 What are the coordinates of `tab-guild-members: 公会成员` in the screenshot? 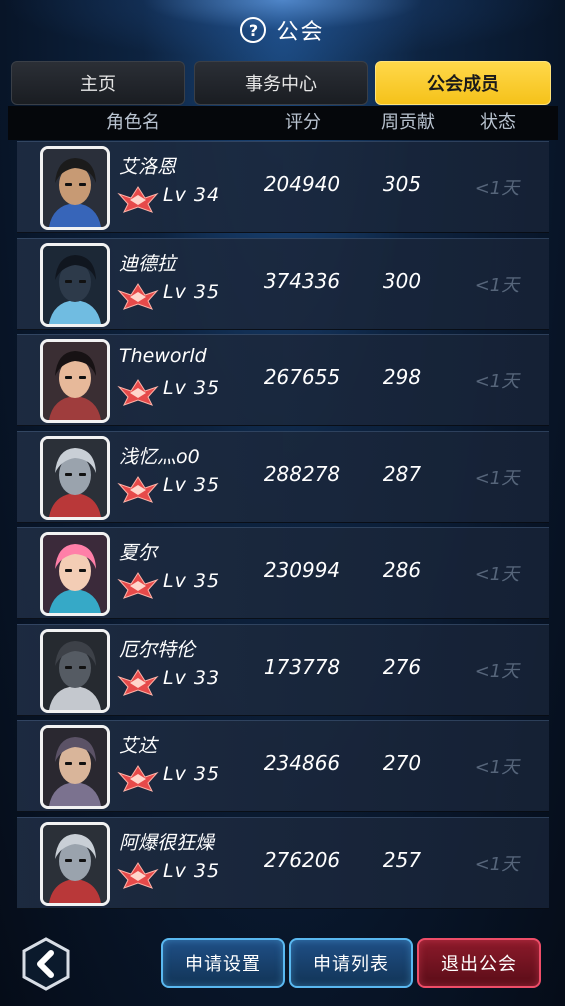 It's located at (463, 83).